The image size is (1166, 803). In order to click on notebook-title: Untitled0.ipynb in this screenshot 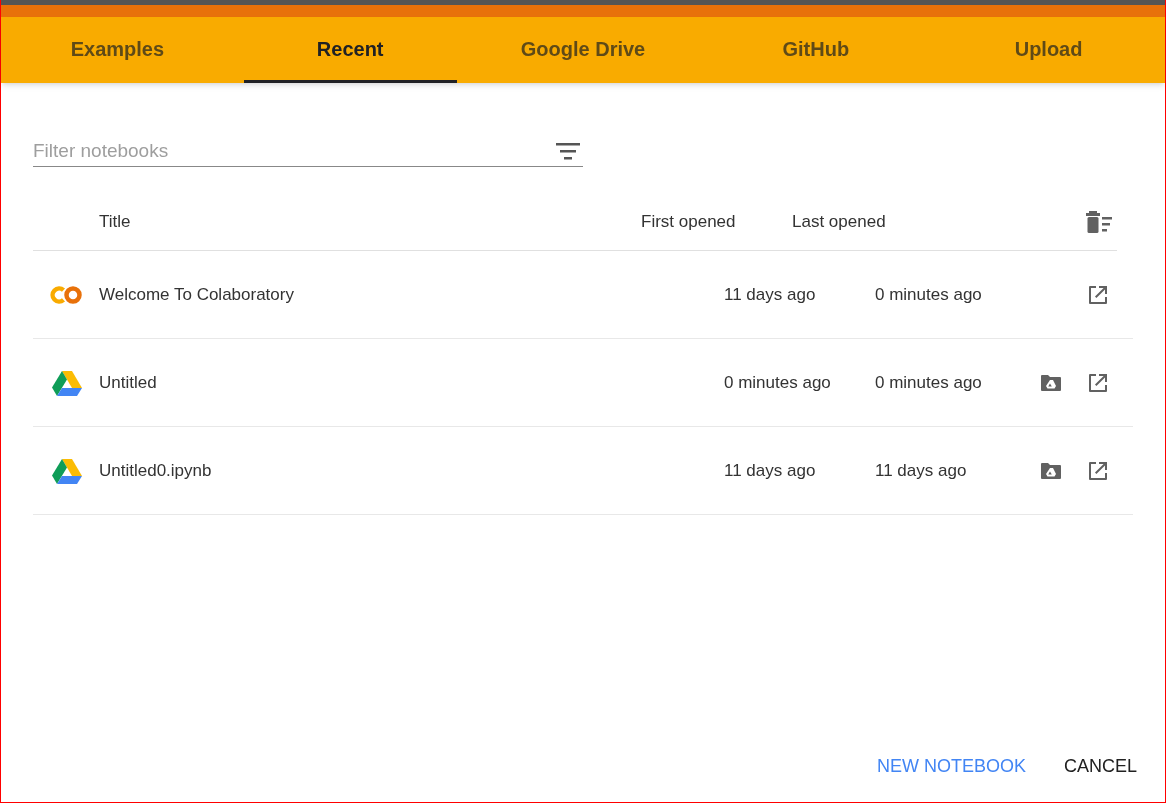, I will do `click(411, 470)`.